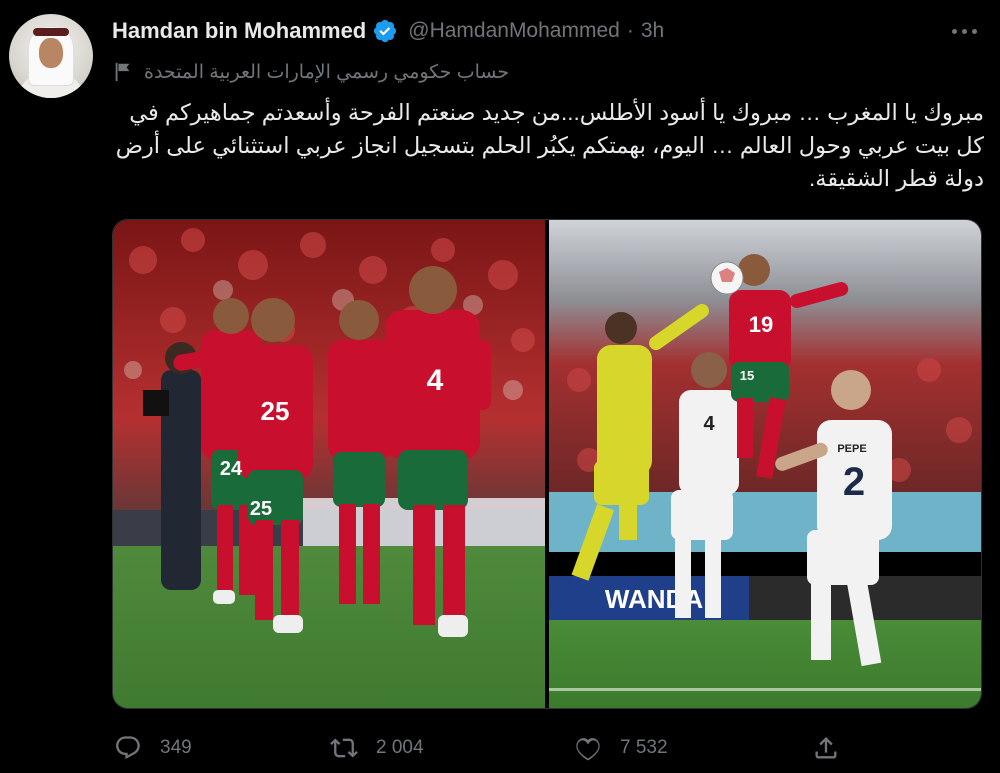  What do you see at coordinates (644, 747) in the screenshot?
I see `like-count: 7 532` at bounding box center [644, 747].